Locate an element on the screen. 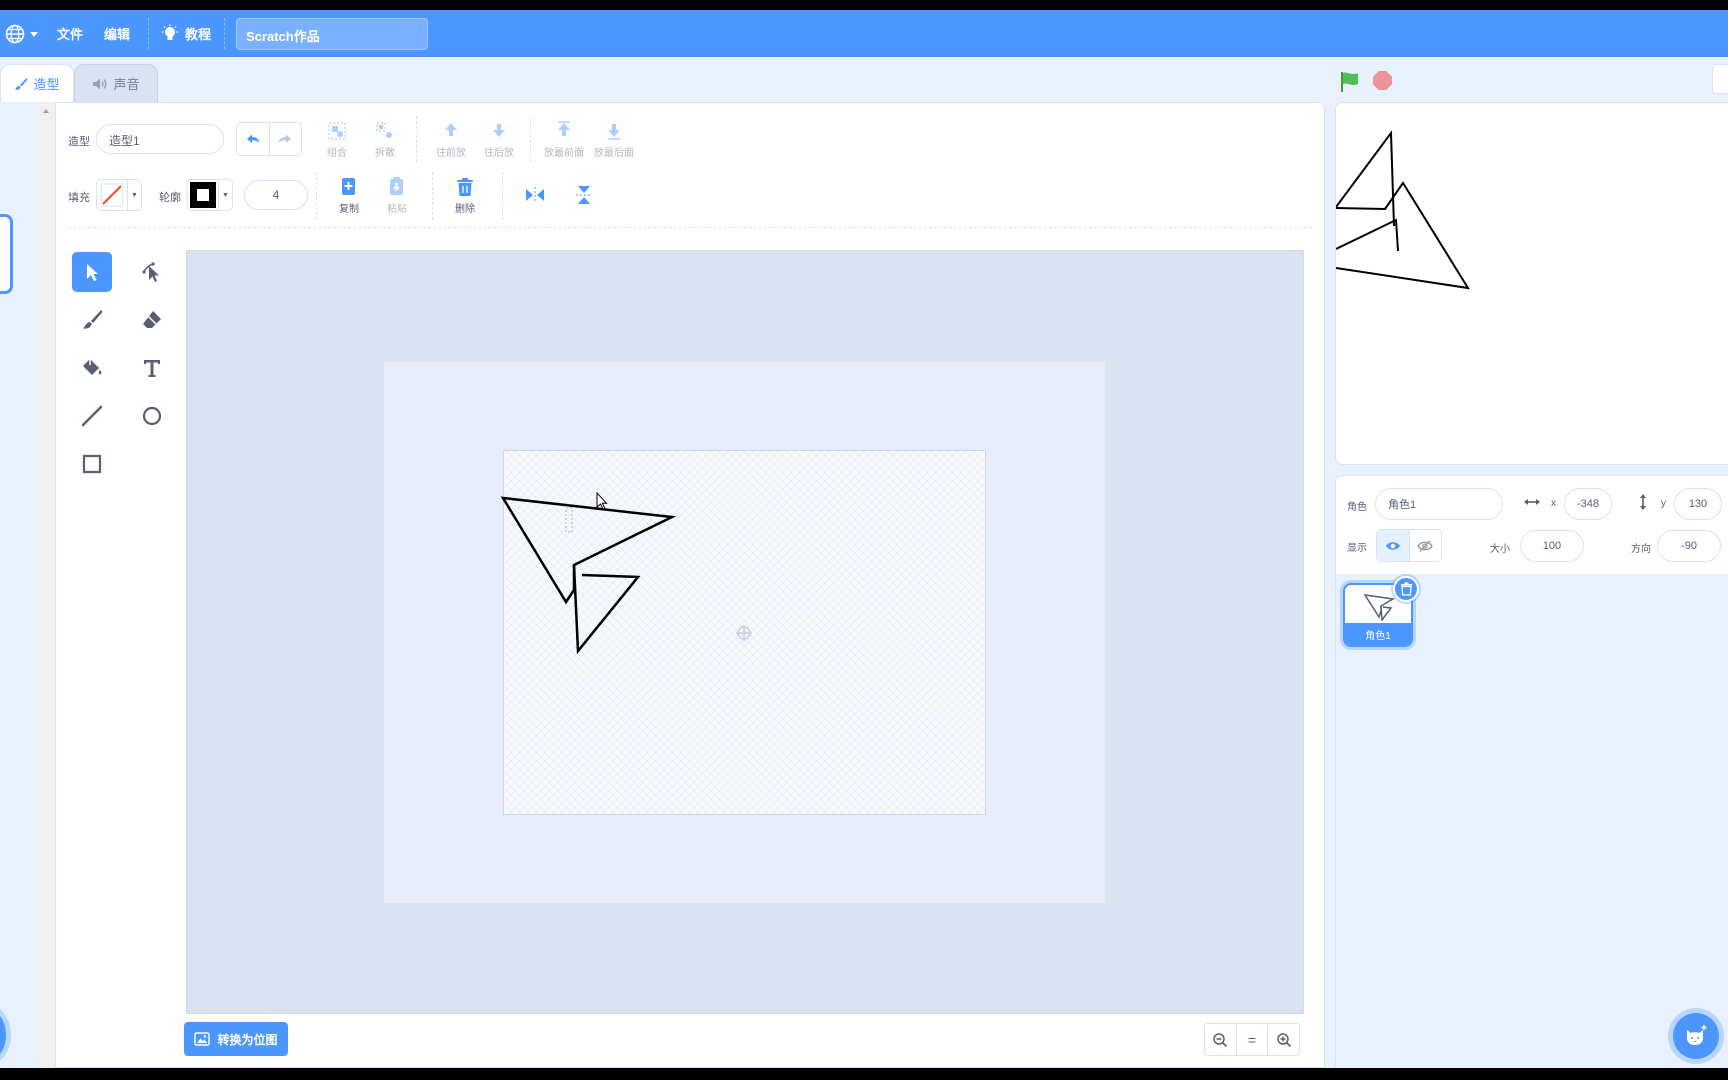 This screenshot has width=1728, height=1080. edit-menu: 编辑 is located at coordinates (117, 33).